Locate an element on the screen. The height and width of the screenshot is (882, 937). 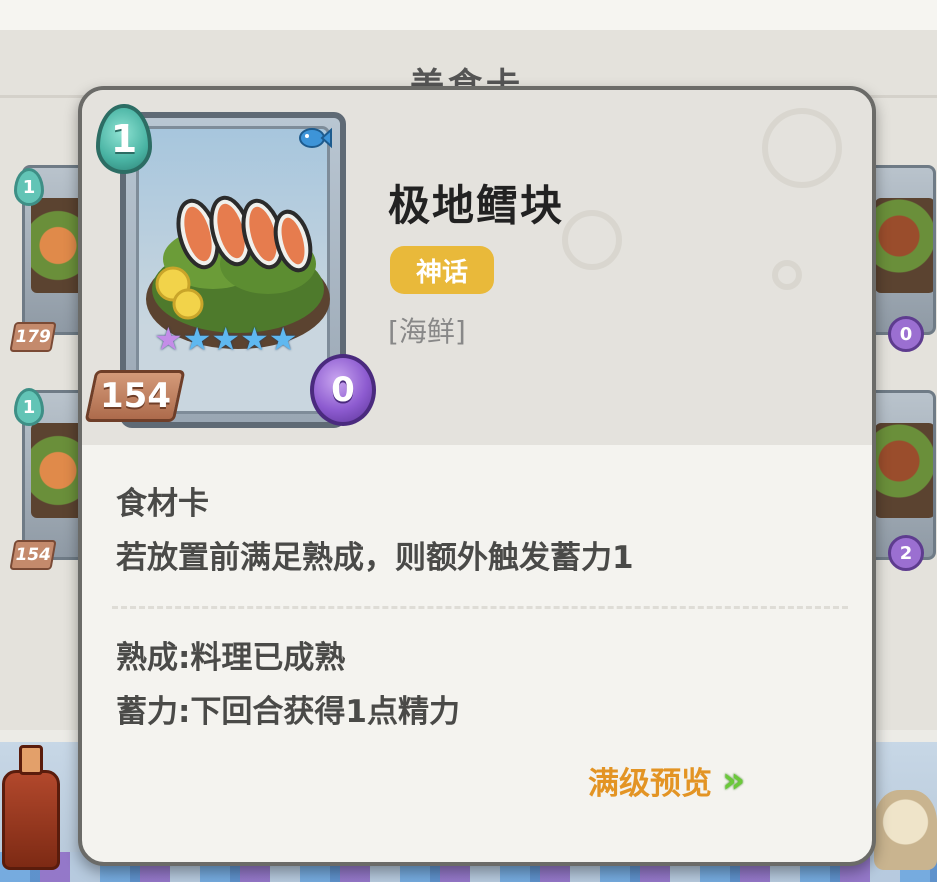
side-card-value-badge: 154 is located at coordinates (33, 555).